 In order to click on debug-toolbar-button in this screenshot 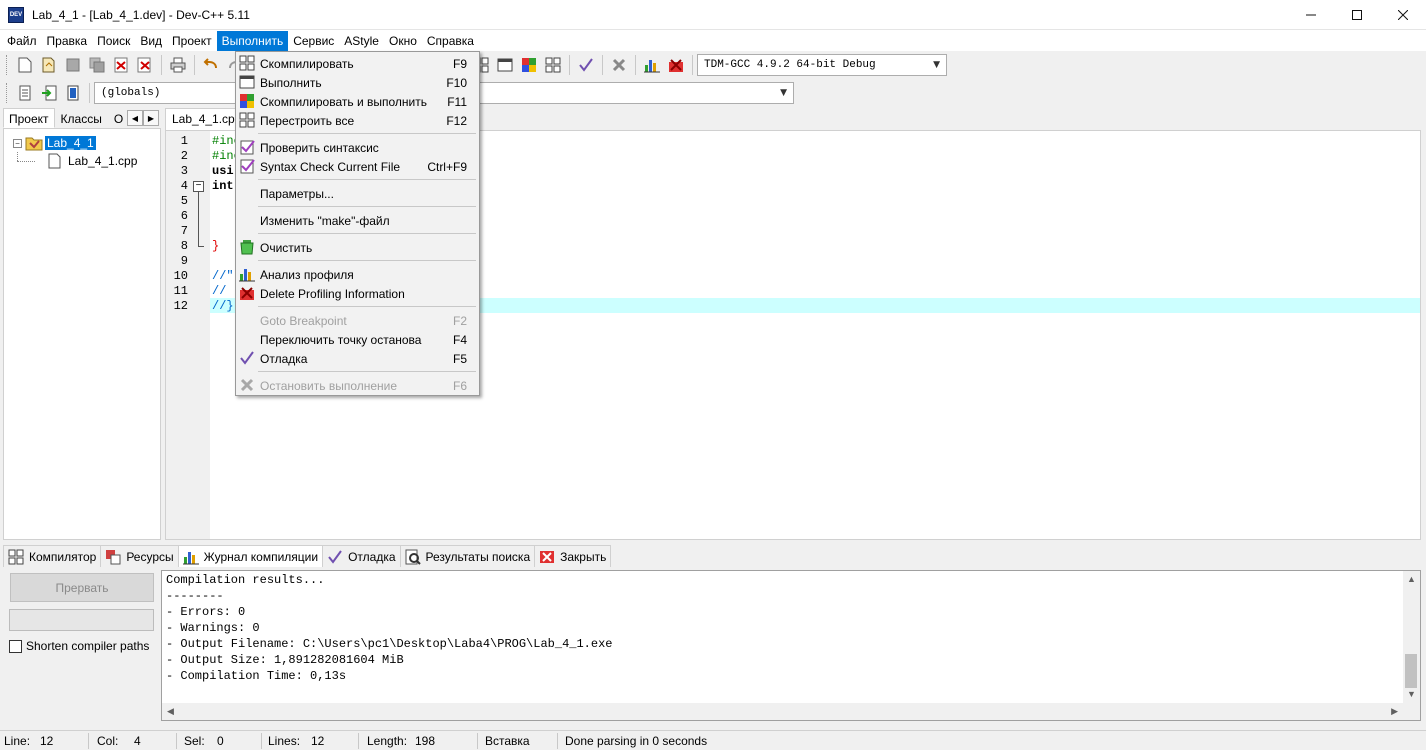, I will do `click(586, 65)`.